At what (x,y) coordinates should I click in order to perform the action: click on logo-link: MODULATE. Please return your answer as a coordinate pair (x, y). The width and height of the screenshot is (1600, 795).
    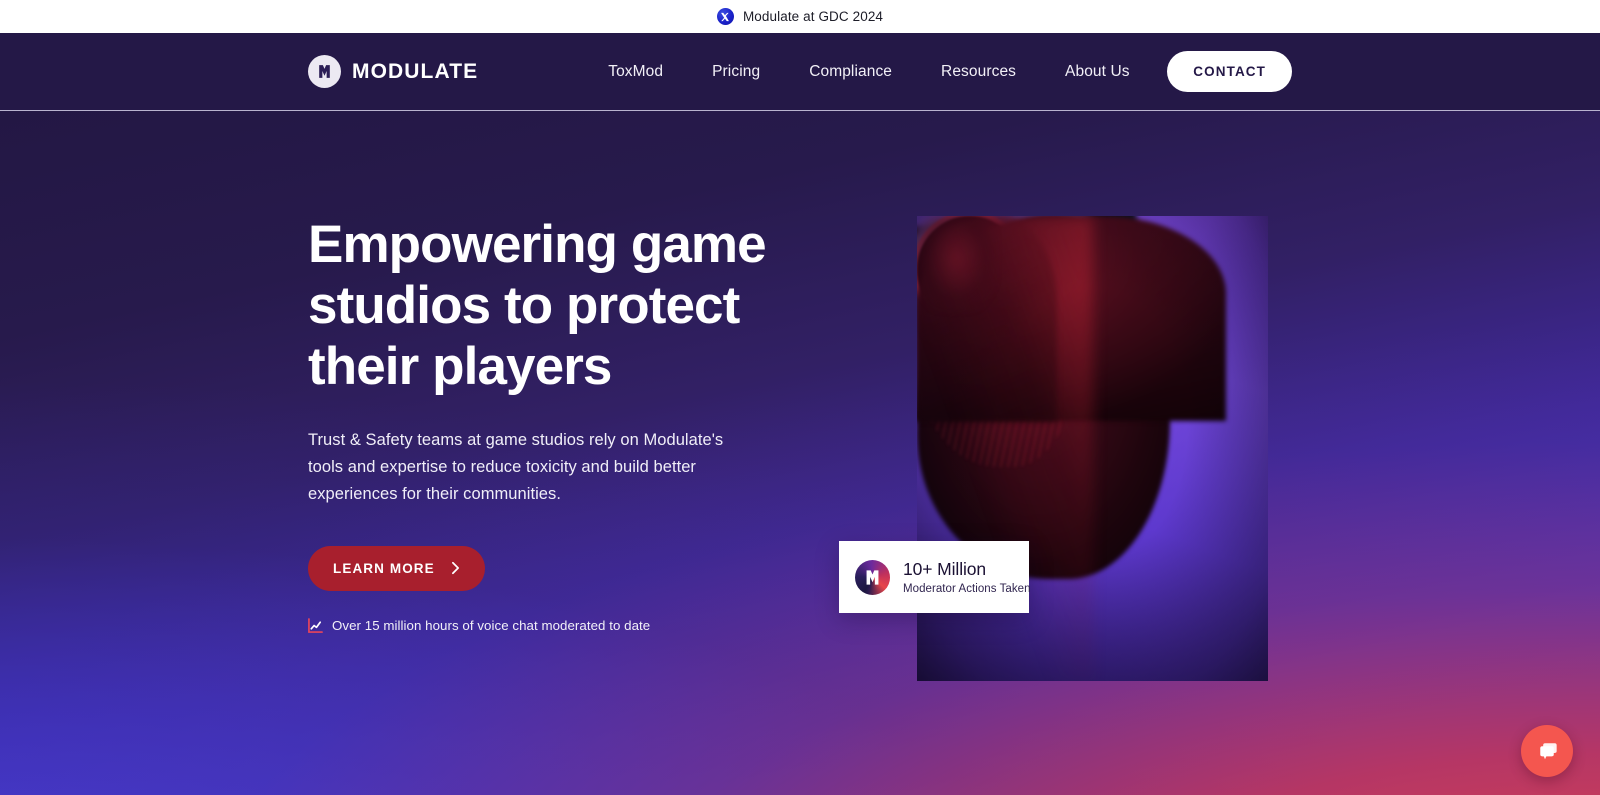
    Looking at the image, I should click on (393, 71).